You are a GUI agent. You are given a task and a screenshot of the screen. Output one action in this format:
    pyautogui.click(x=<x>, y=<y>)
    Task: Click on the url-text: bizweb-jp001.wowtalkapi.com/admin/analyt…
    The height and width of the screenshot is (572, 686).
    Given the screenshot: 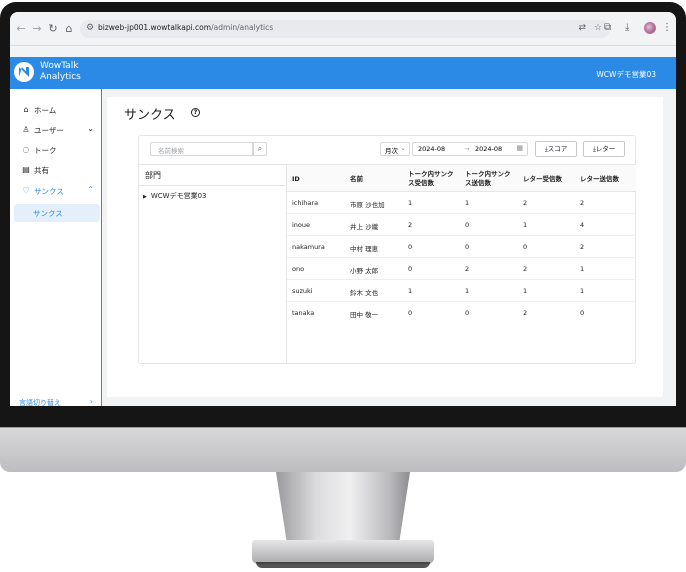 What is the action you would take?
    pyautogui.click(x=185, y=27)
    